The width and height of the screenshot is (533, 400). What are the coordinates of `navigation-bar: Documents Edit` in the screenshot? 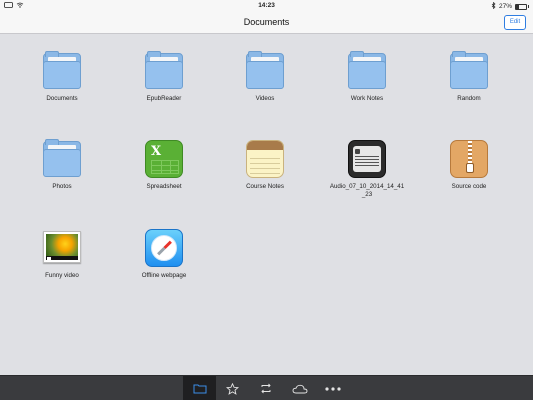 It's located at (266, 23).